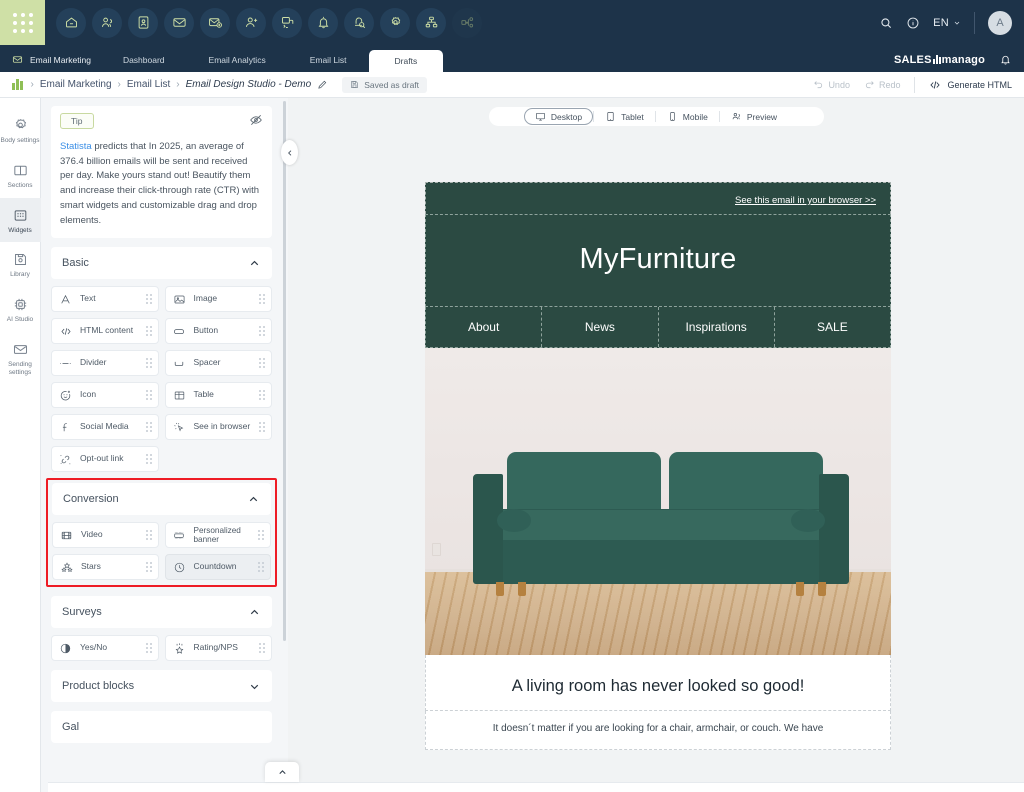 The height and width of the screenshot is (792, 1024). Describe the element at coordinates (218, 395) in the screenshot. I see `widget-table: Table` at that location.